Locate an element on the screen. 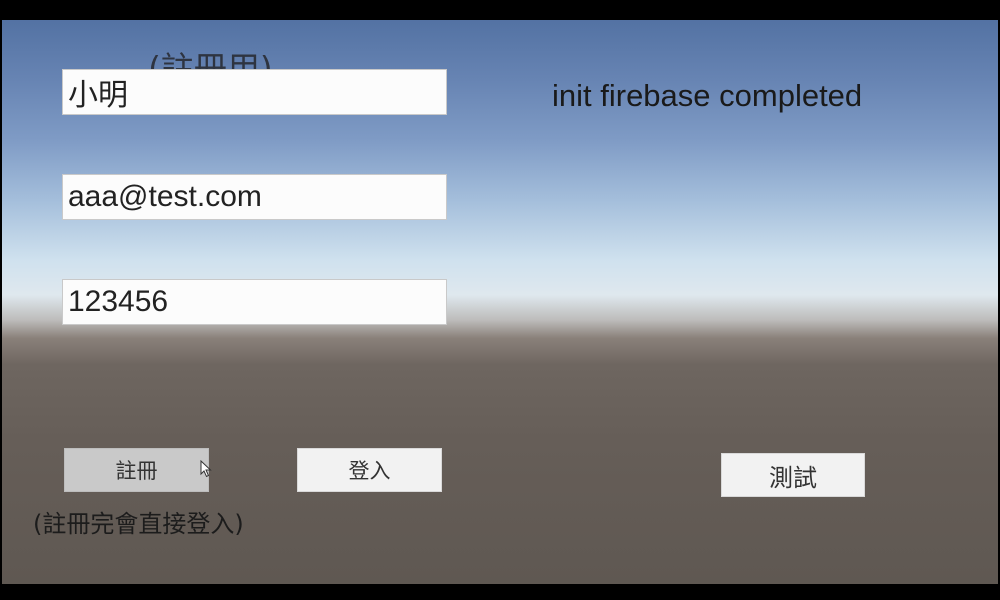  top-ghost-text is located at coordinates (597, 34).